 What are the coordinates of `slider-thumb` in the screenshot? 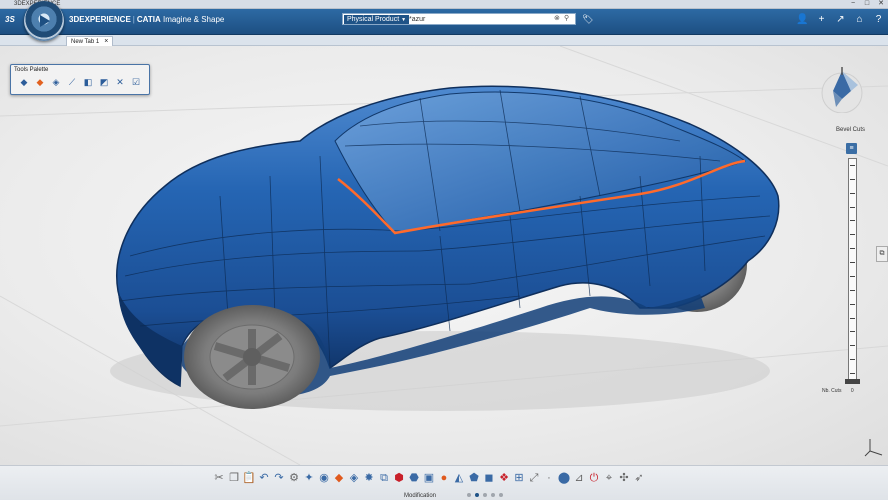 It's located at (852, 381).